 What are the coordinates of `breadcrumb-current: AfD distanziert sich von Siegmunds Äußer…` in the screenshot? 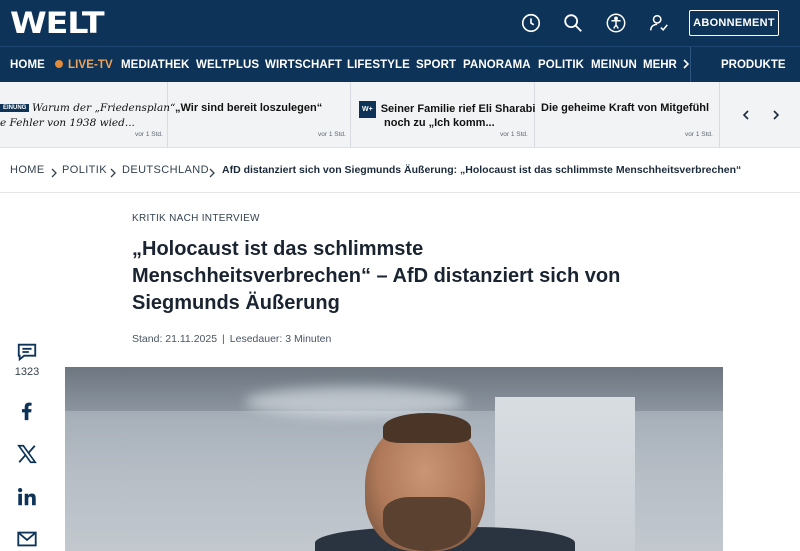 It's located at (482, 170).